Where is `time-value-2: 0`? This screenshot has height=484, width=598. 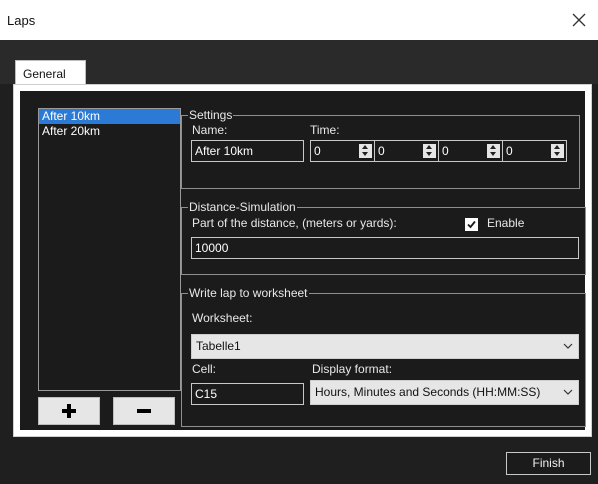
time-value-2: 0 is located at coordinates (381, 151).